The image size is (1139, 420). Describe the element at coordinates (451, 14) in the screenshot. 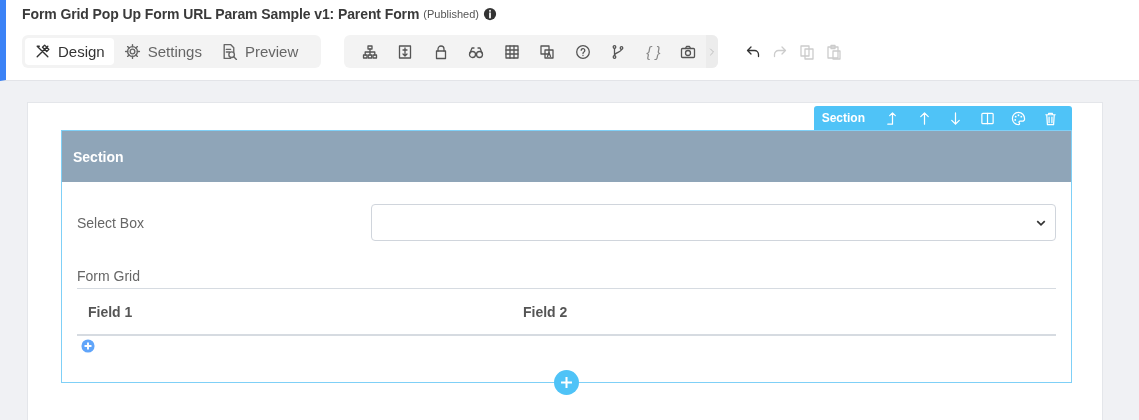

I see `status-label: (Published)` at that location.